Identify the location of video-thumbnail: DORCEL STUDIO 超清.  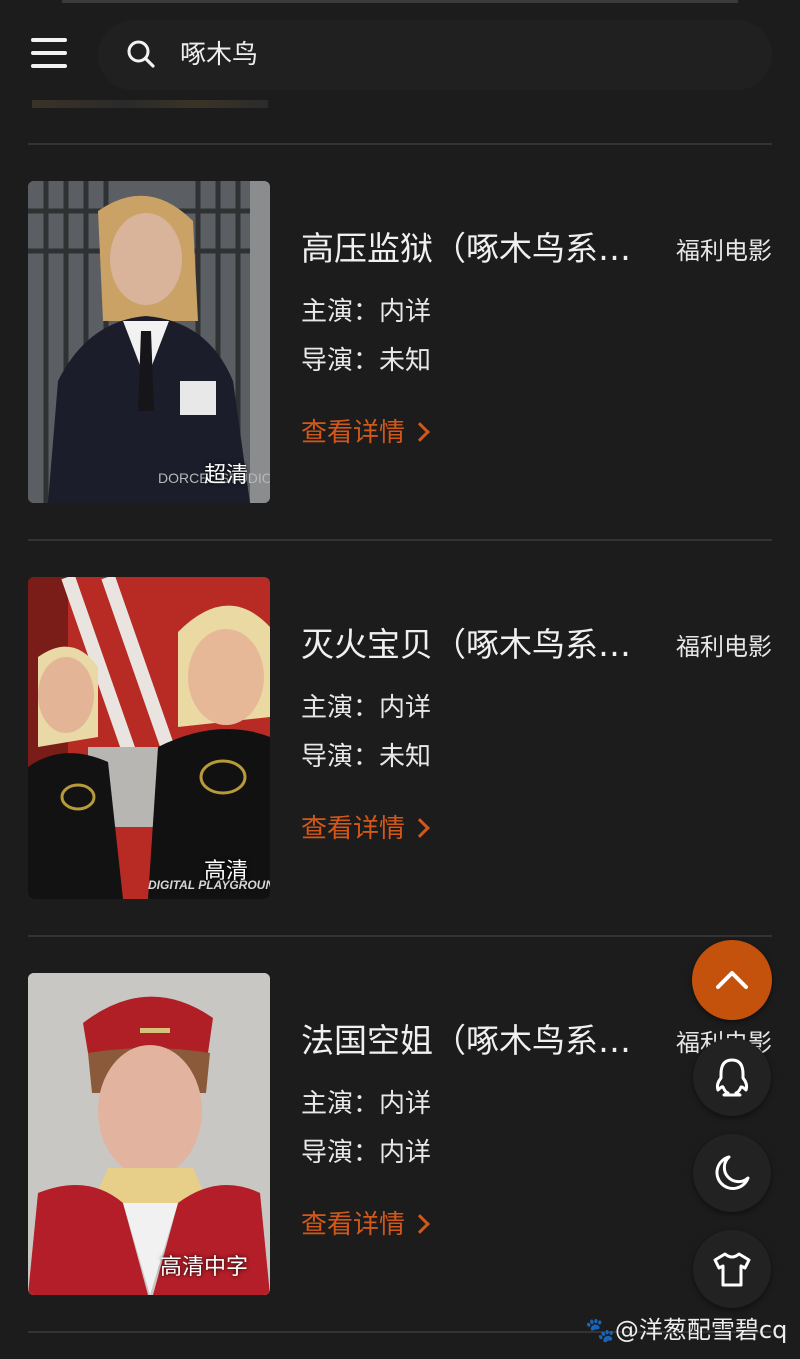
(149, 342).